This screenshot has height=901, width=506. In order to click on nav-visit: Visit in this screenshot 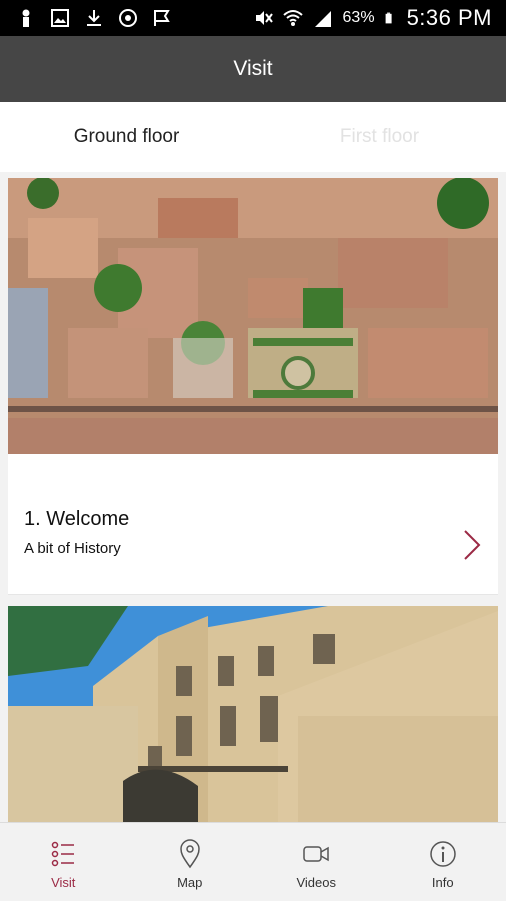, I will do `click(63, 862)`.